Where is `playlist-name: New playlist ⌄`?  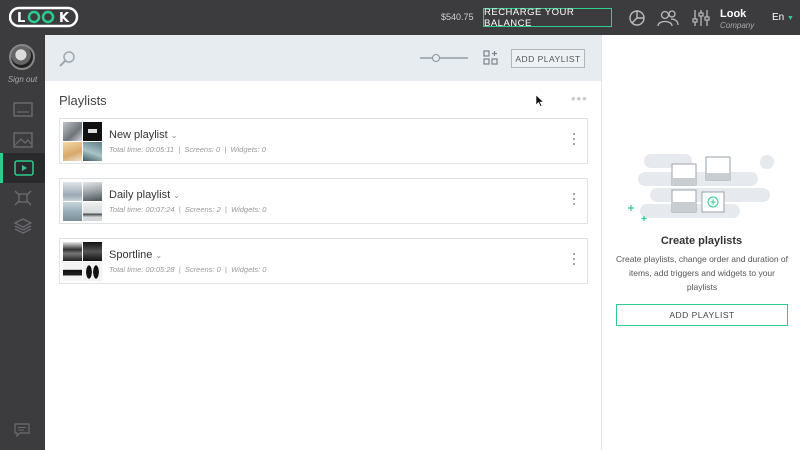
playlist-name: New playlist ⌄ is located at coordinates (143, 135).